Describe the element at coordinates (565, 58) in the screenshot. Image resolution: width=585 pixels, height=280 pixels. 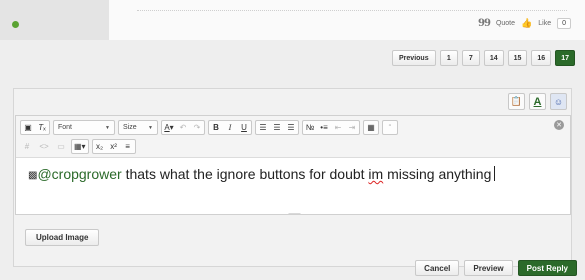
I see `current-page-button: 17` at that location.